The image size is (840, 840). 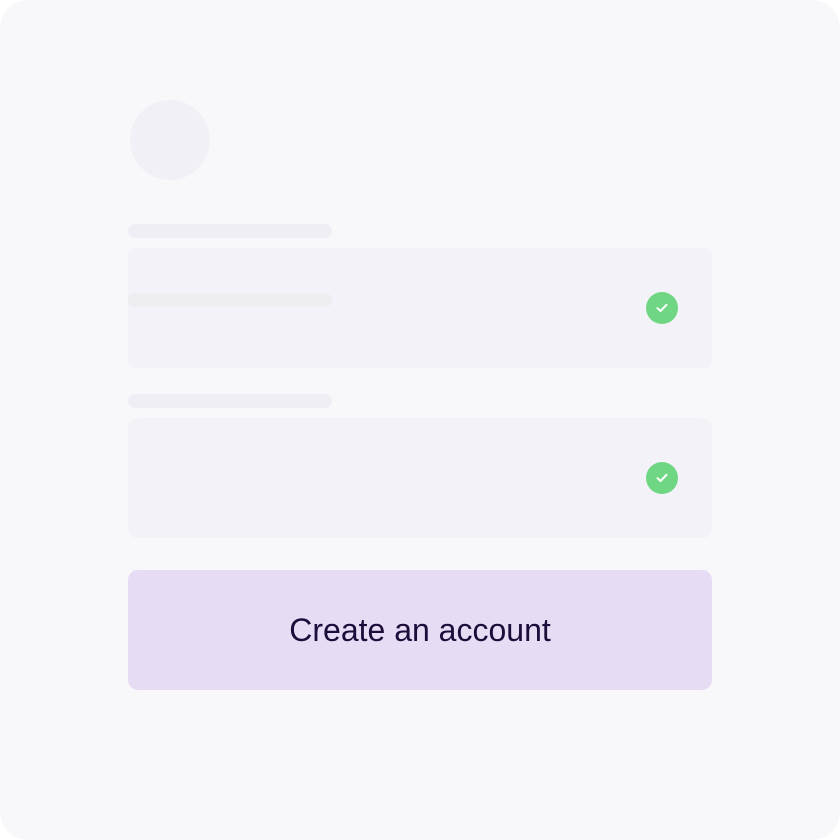 I want to click on field-value-placeholder, so click(x=230, y=300).